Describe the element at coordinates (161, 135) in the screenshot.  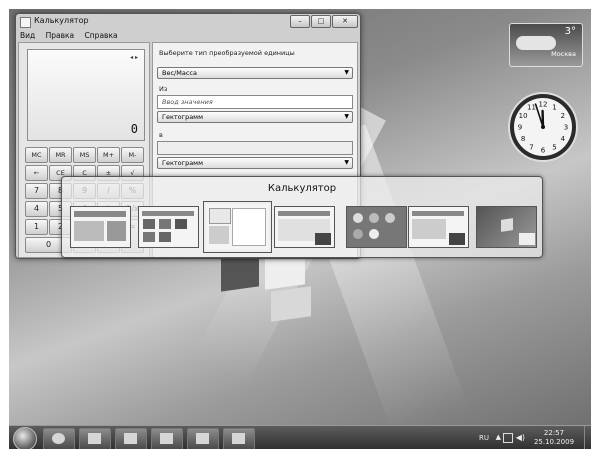
I see `to-label: в` at that location.